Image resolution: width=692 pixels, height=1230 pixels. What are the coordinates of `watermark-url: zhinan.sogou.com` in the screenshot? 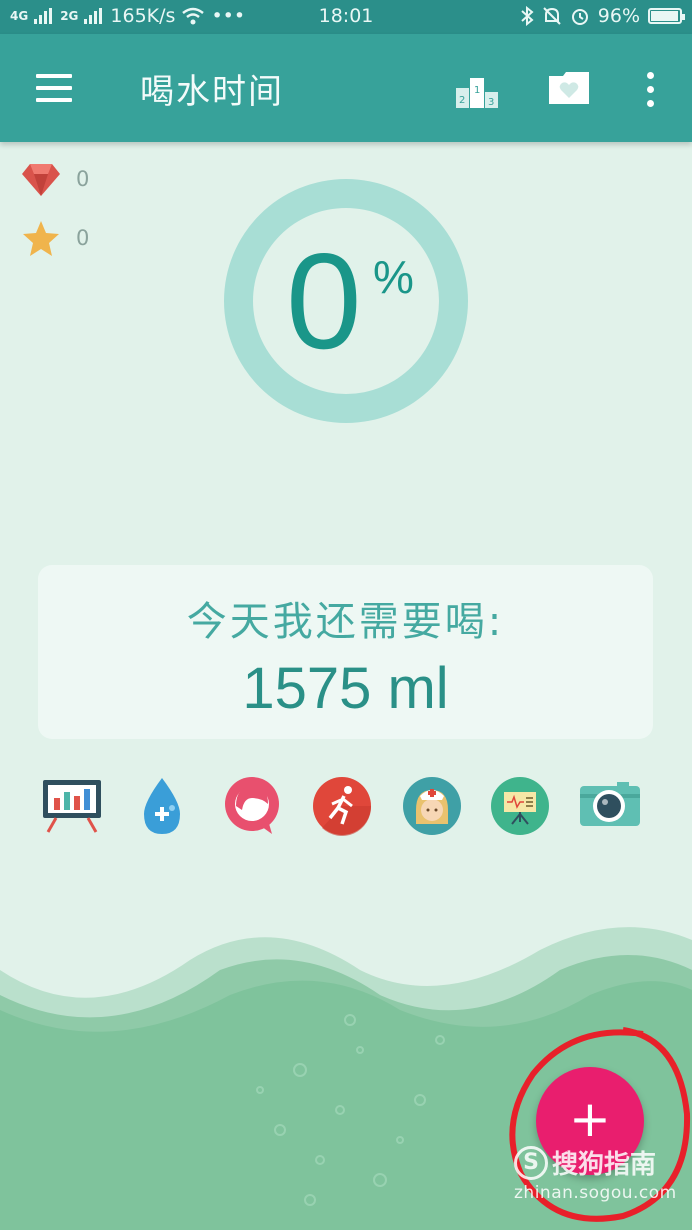 It's located at (595, 1193).